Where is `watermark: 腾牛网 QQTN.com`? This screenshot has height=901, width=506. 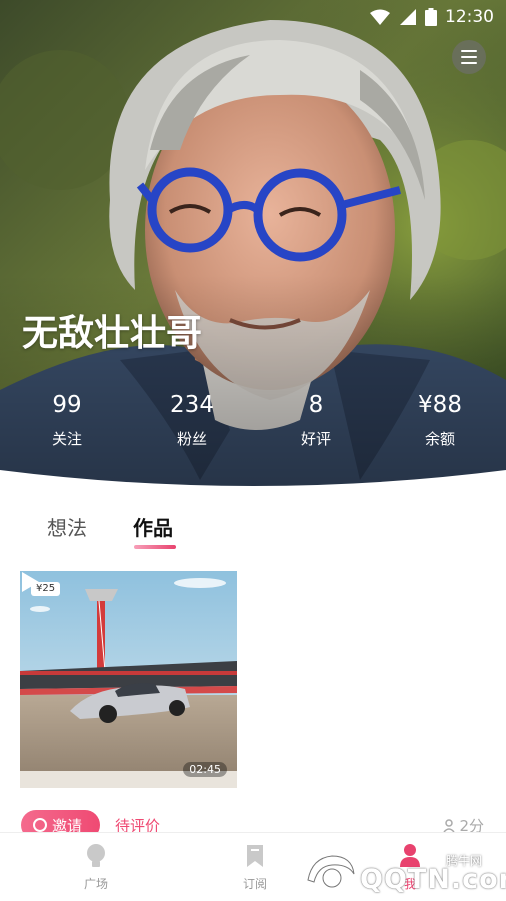
watermark: 腾牛网 QQTN.com is located at coordinates (404, 872).